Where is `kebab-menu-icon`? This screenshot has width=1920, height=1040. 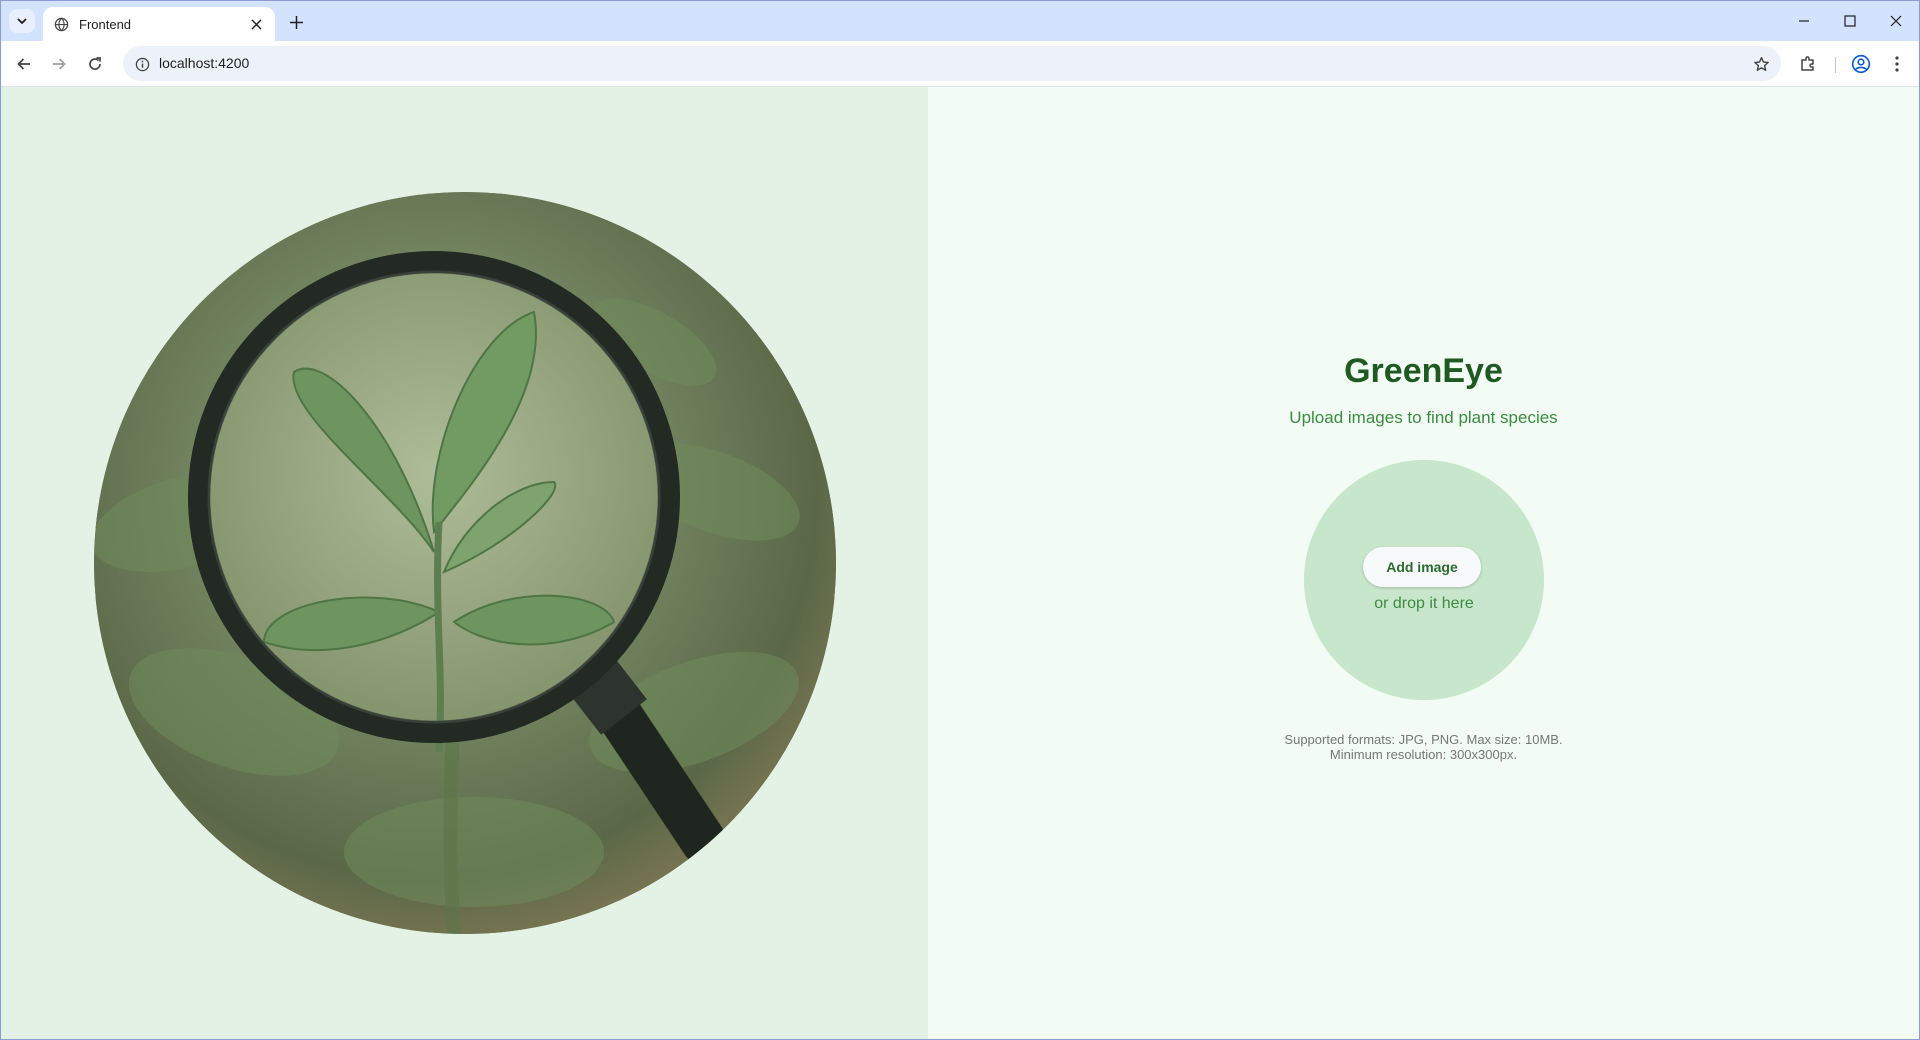 kebab-menu-icon is located at coordinates (1897, 64).